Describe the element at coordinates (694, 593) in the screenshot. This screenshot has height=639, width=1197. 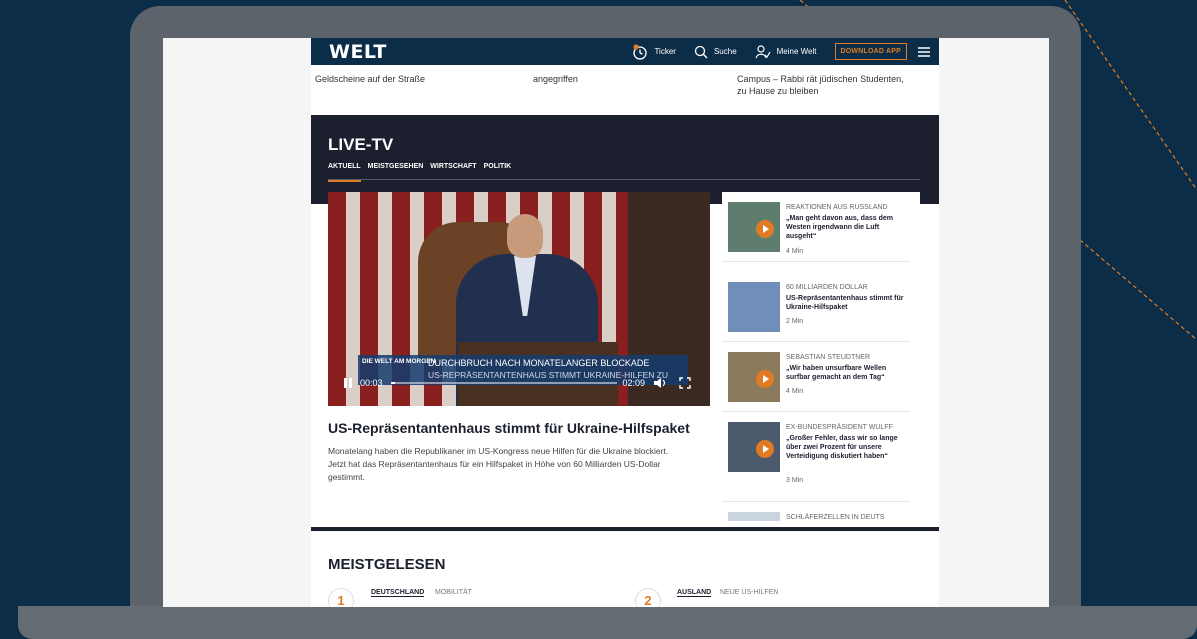
I see `section-link: AUSLAND` at that location.